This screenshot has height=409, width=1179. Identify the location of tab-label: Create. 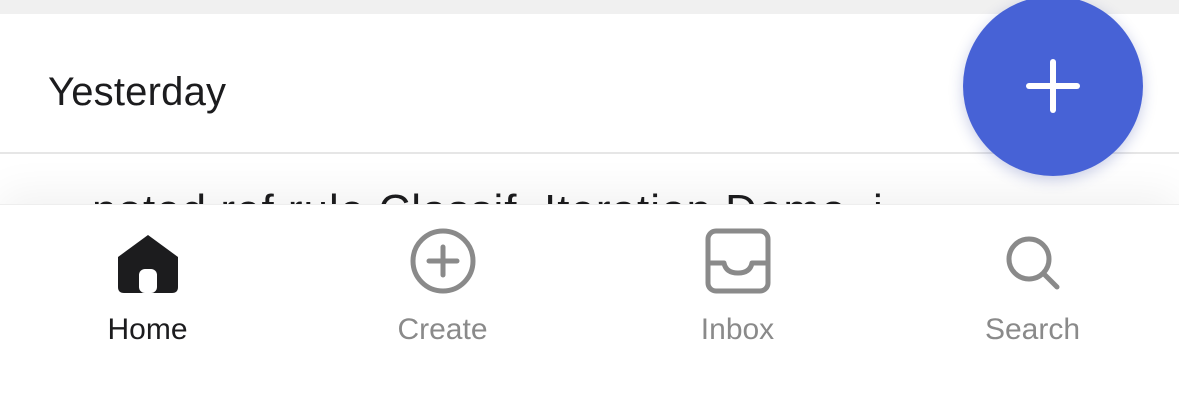
(442, 329).